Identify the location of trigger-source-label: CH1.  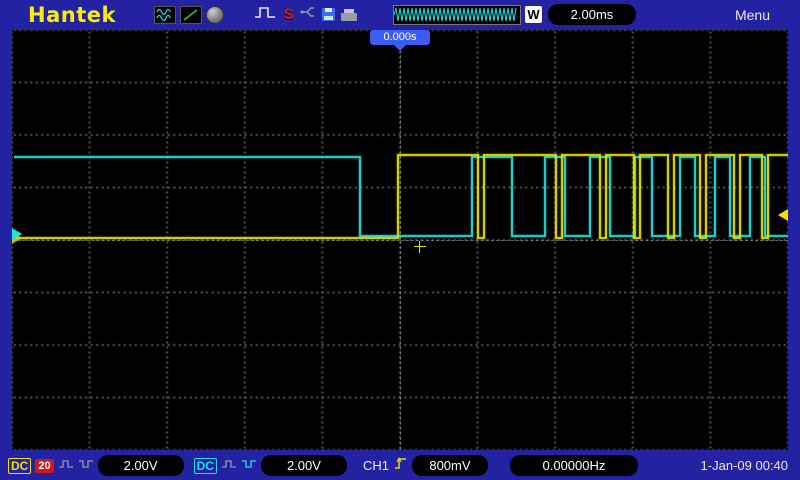
(375, 465).